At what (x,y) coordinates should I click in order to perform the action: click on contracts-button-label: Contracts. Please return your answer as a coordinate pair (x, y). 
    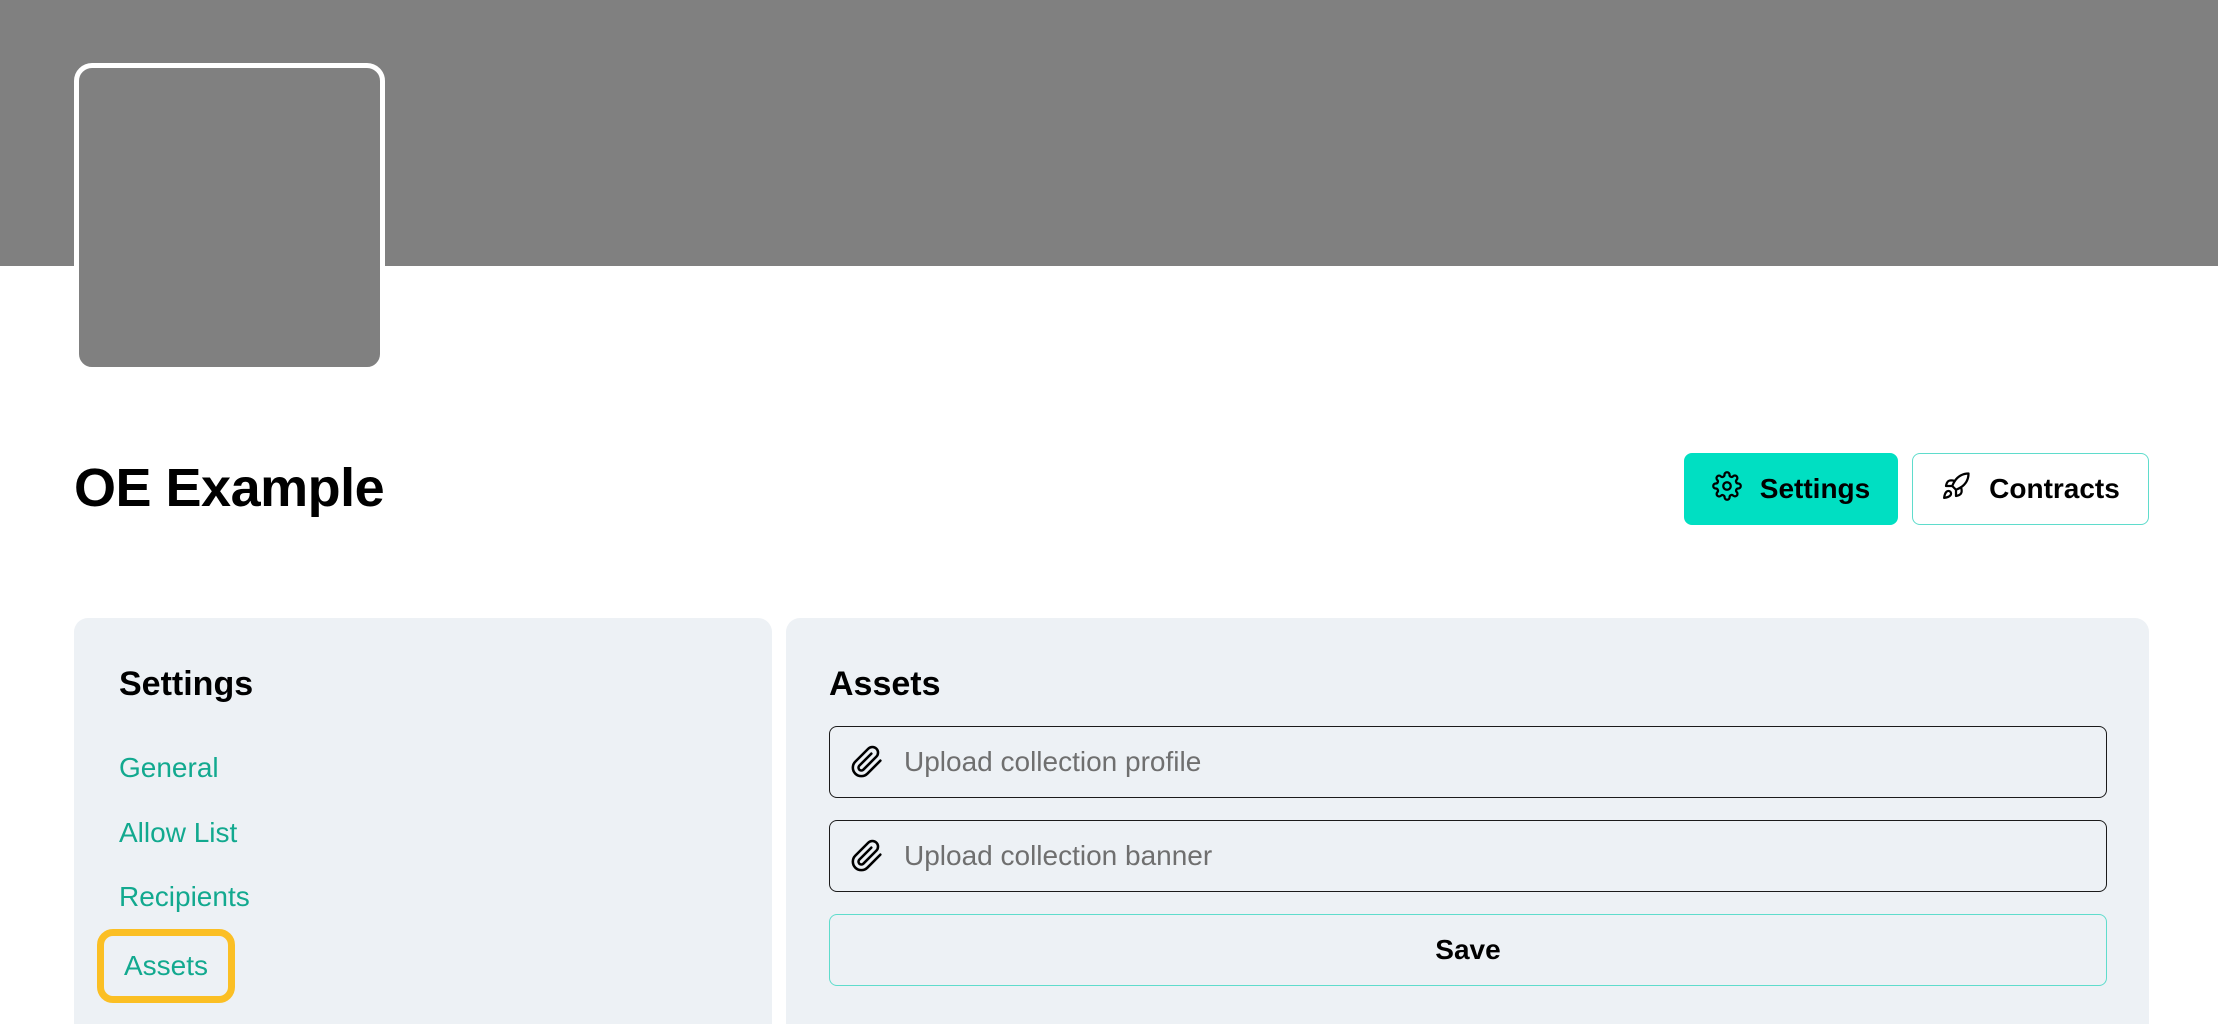
    Looking at the image, I should click on (2054, 488).